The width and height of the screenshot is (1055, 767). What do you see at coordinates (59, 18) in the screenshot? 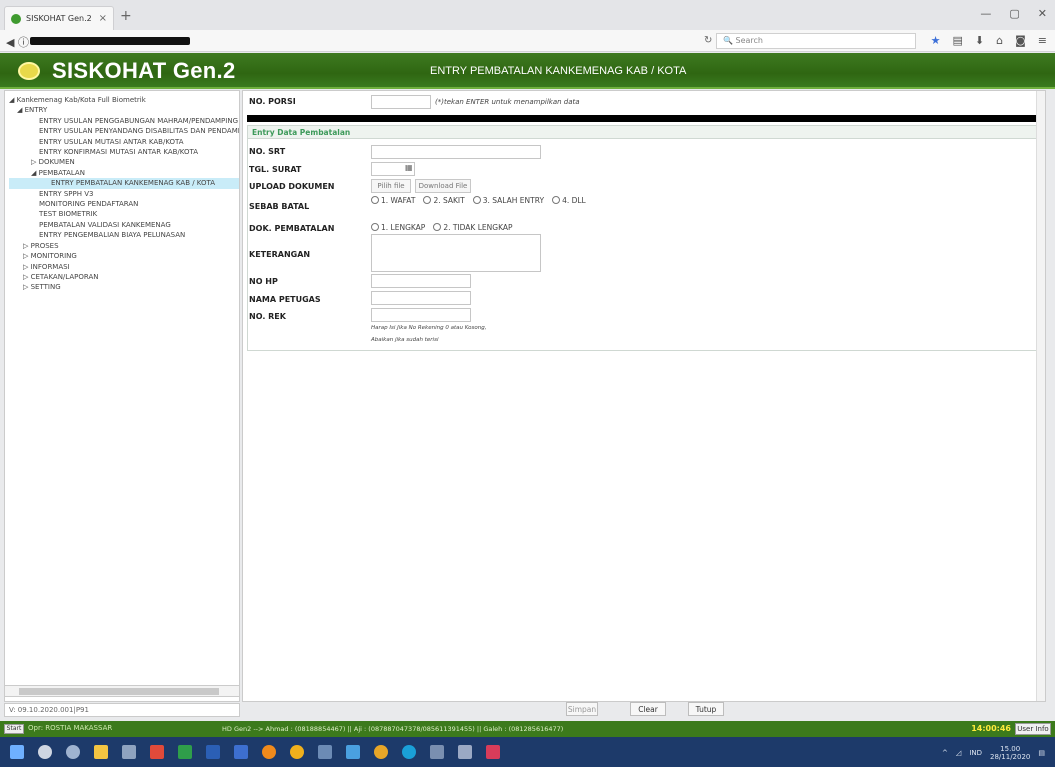
I see `browser-tab: SISKOHAT Gen.2 ×` at bounding box center [59, 18].